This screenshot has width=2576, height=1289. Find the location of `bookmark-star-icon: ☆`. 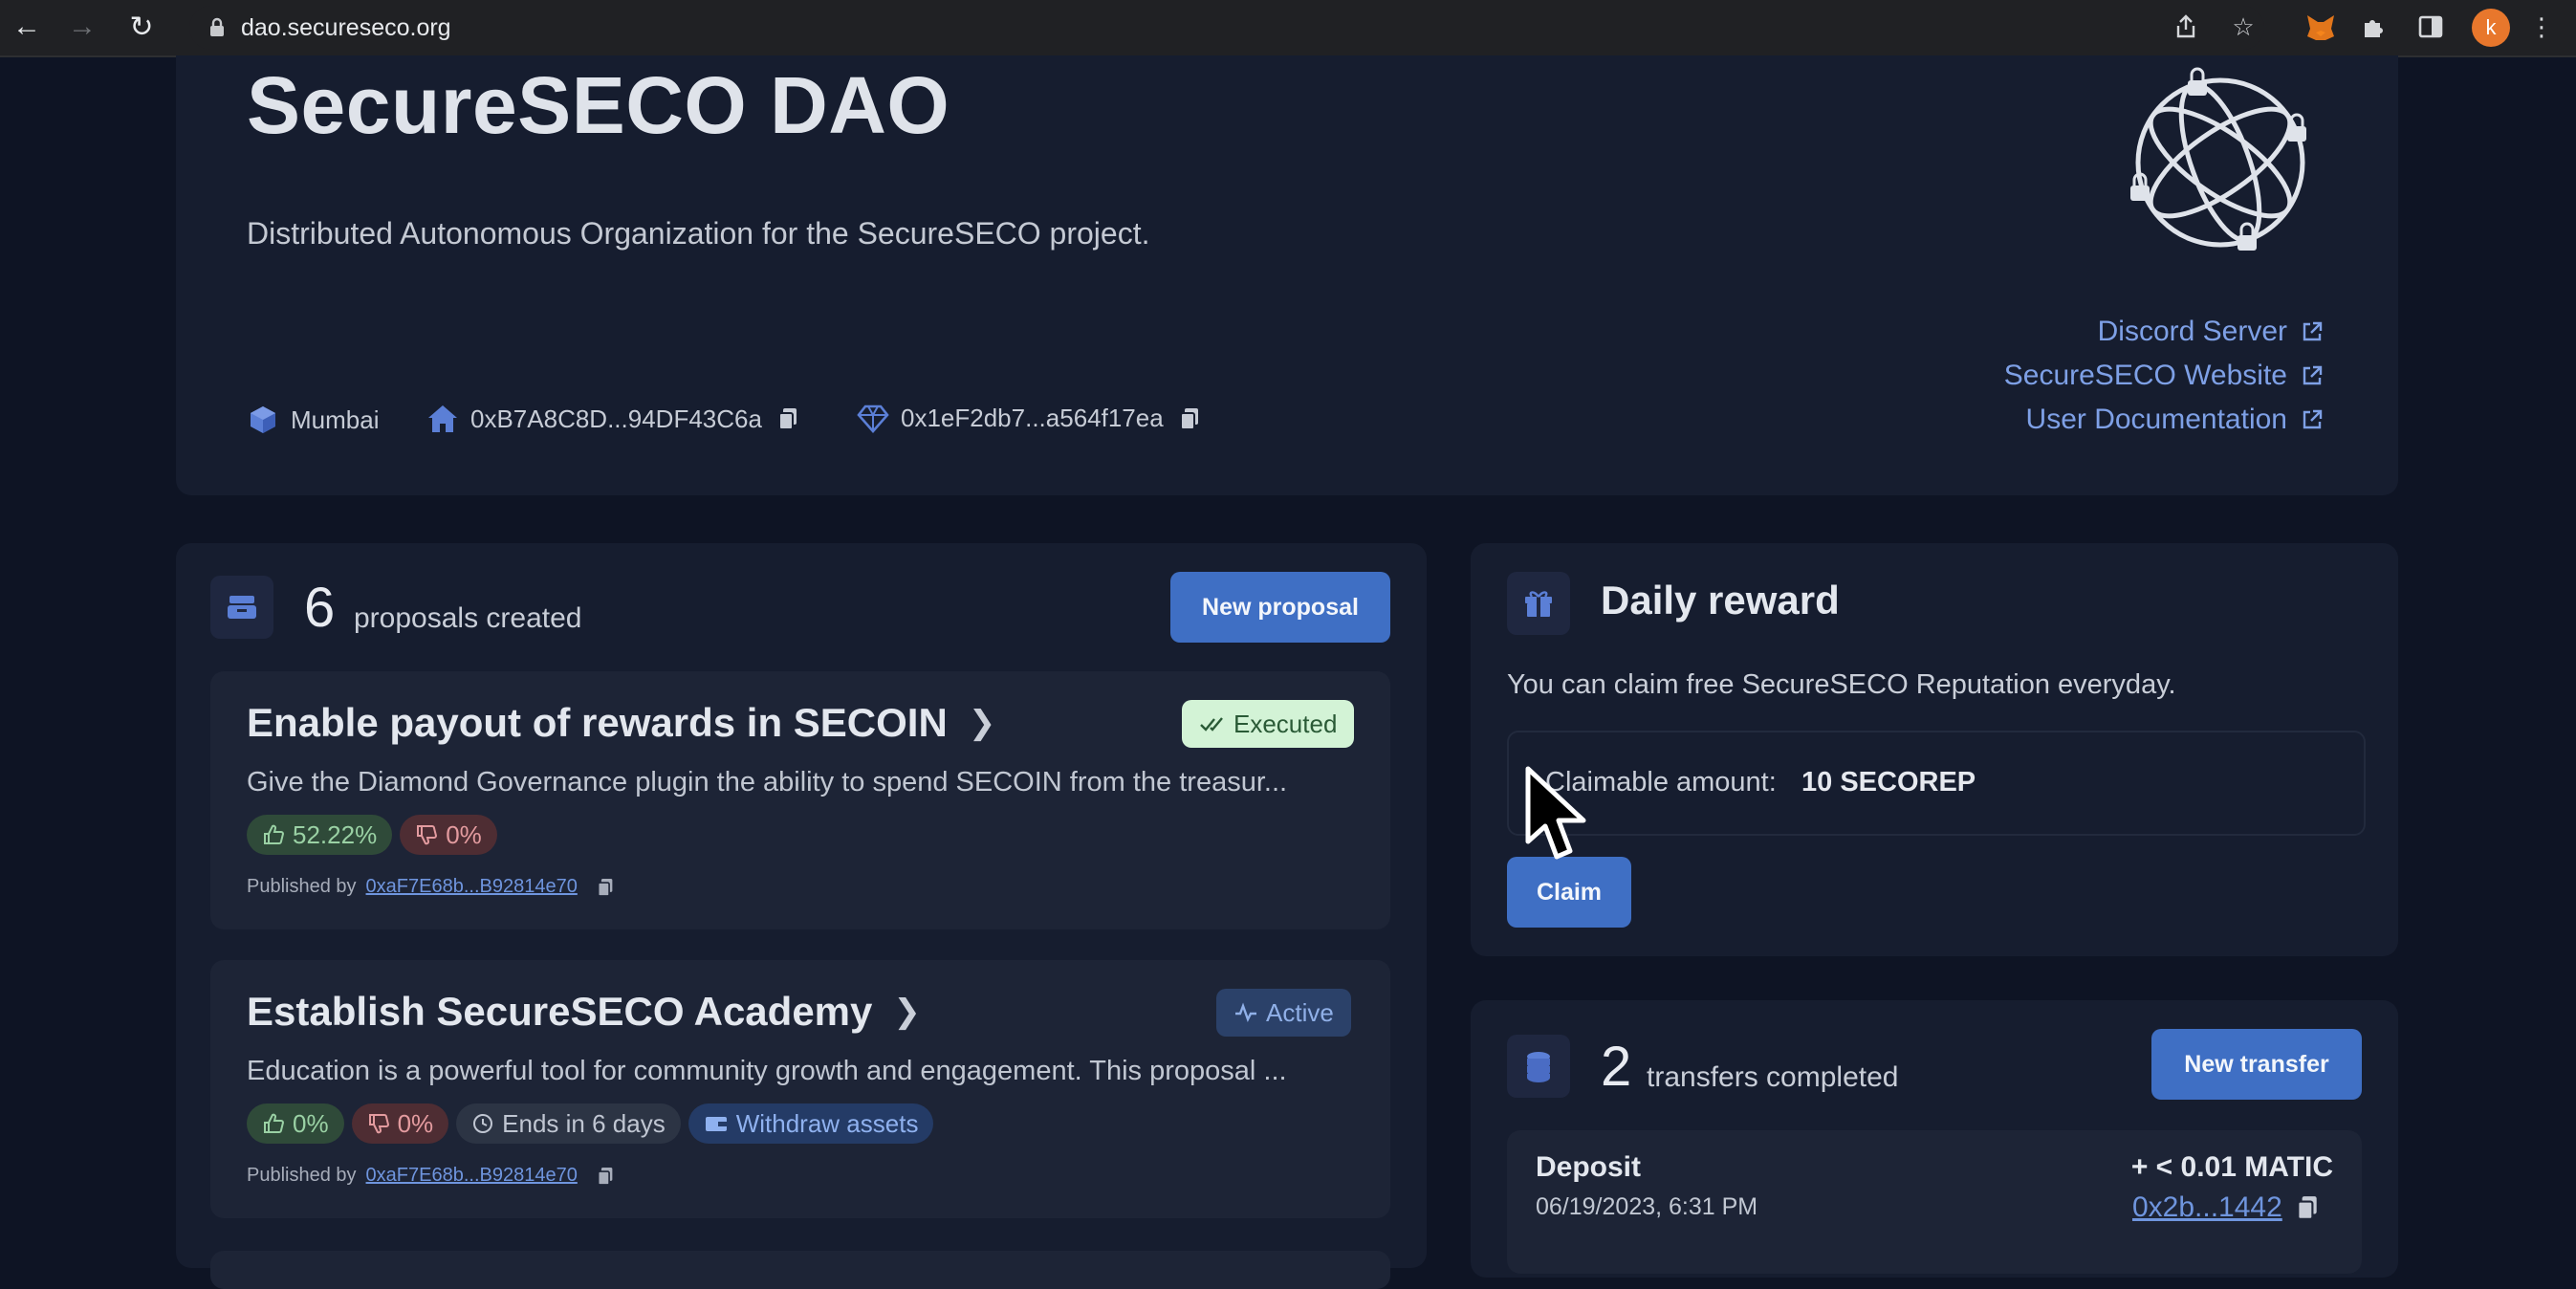

bookmark-star-icon: ☆ is located at coordinates (2243, 27).